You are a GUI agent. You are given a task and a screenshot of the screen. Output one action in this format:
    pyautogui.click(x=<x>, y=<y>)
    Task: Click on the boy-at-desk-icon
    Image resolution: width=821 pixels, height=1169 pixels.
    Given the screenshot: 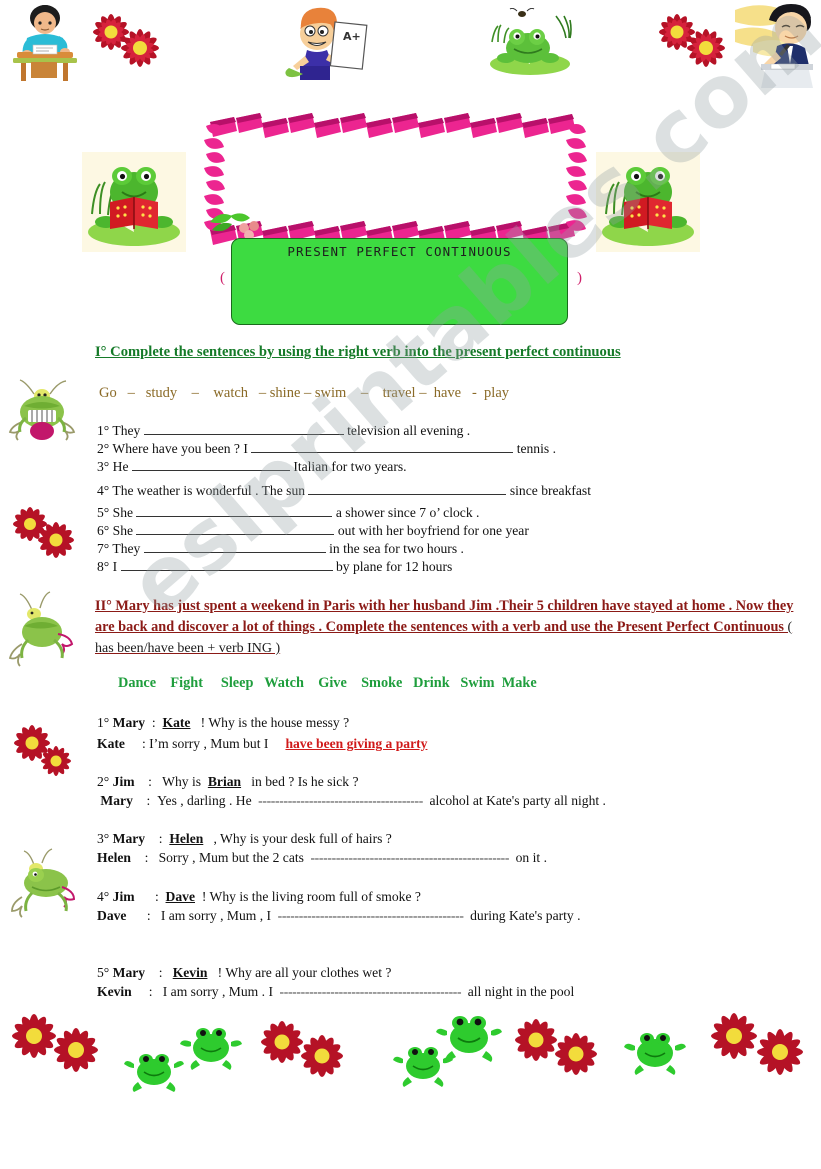 What is the action you would take?
    pyautogui.click(x=44, y=42)
    